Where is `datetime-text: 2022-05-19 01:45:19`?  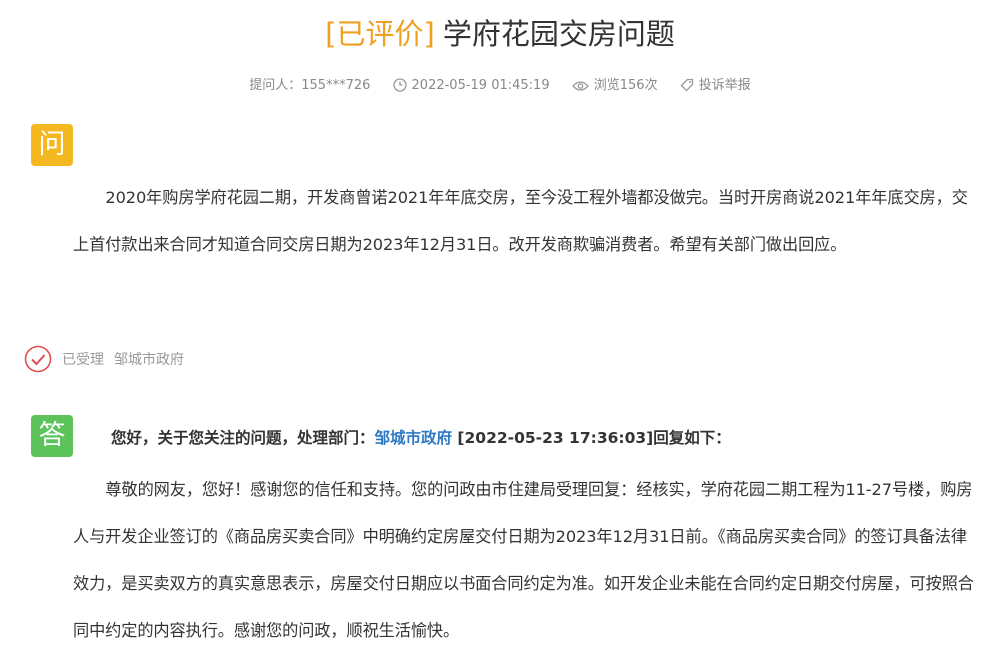 datetime-text: 2022-05-19 01:45:19 is located at coordinates (480, 85).